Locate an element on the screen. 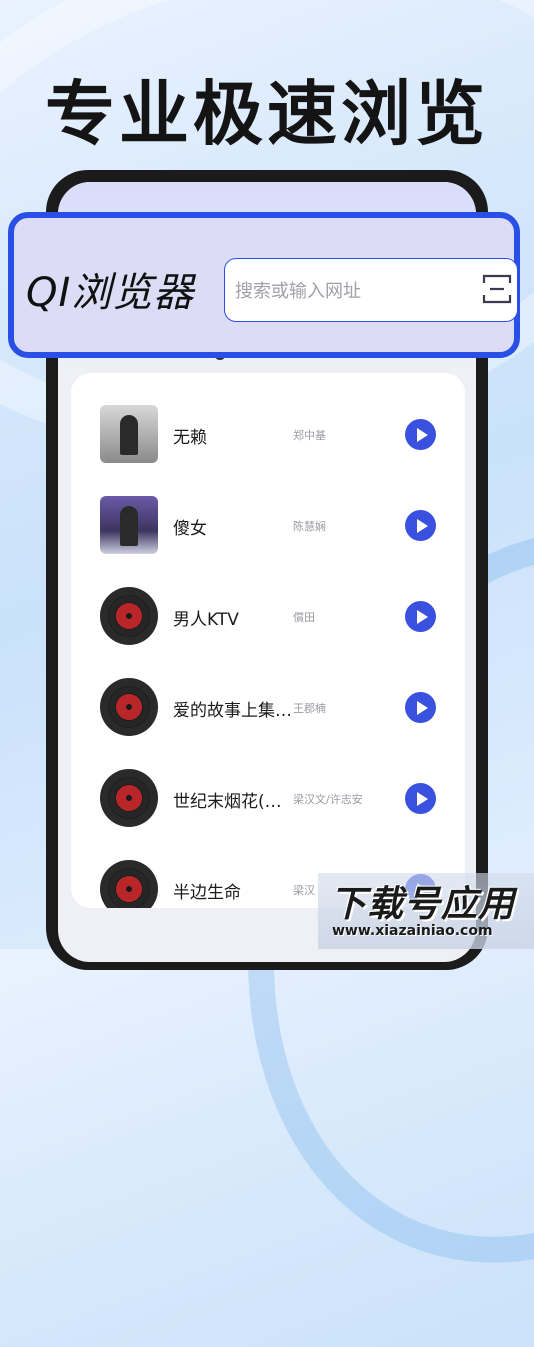  scan-icon is located at coordinates (497, 289).